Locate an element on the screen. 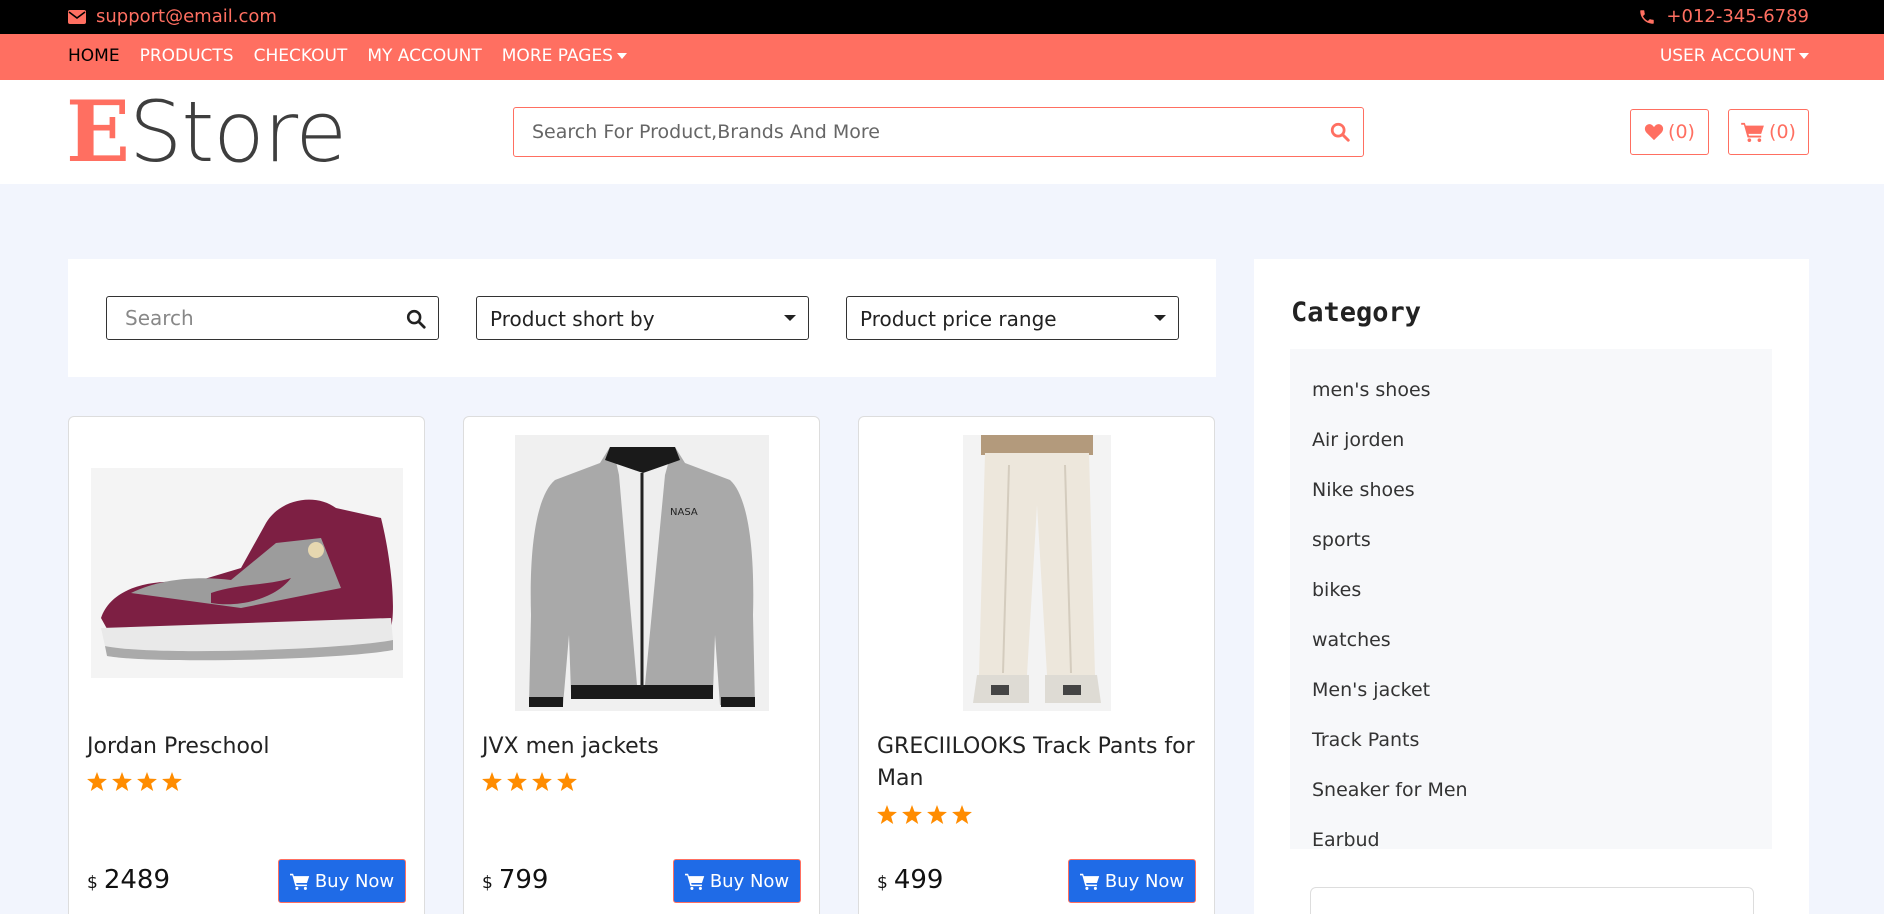 This screenshot has width=1884, height=914. category-item: Earbud is located at coordinates (1346, 839).